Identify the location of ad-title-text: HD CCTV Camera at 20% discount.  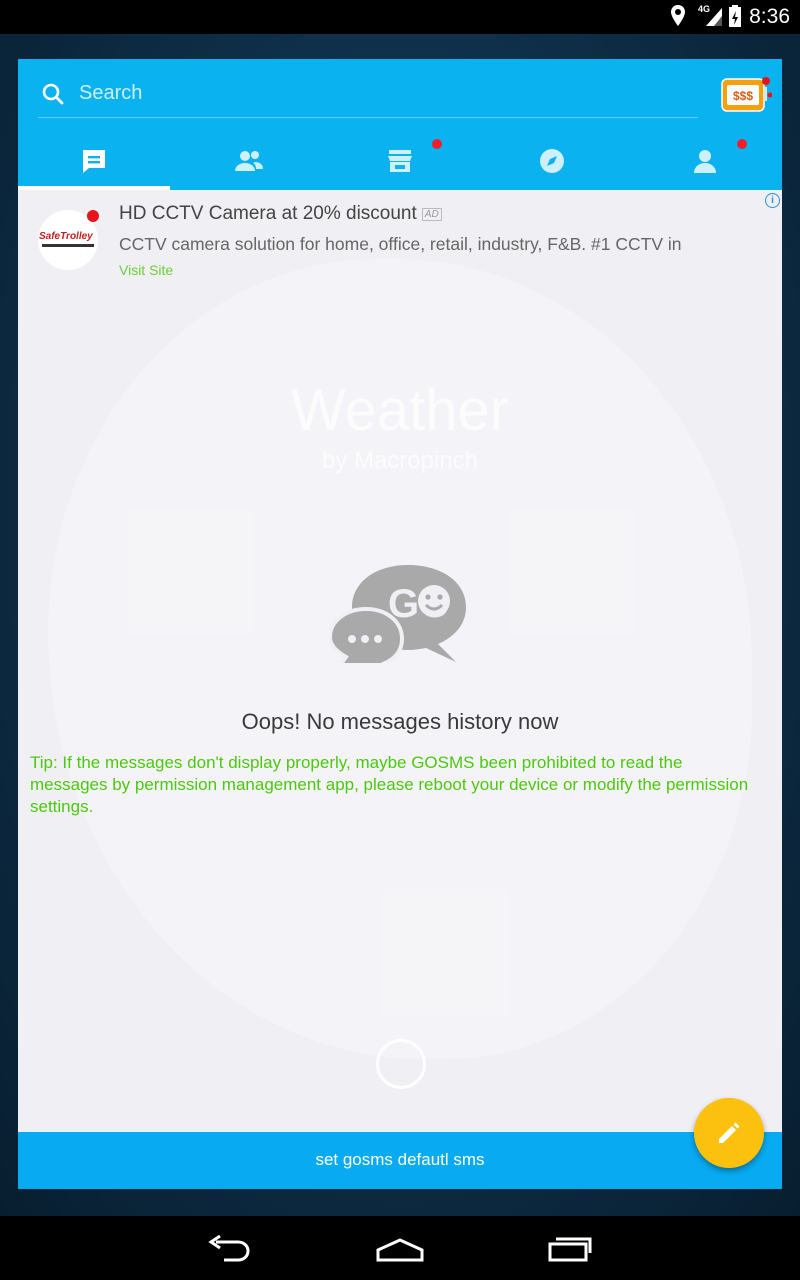
(268, 213).